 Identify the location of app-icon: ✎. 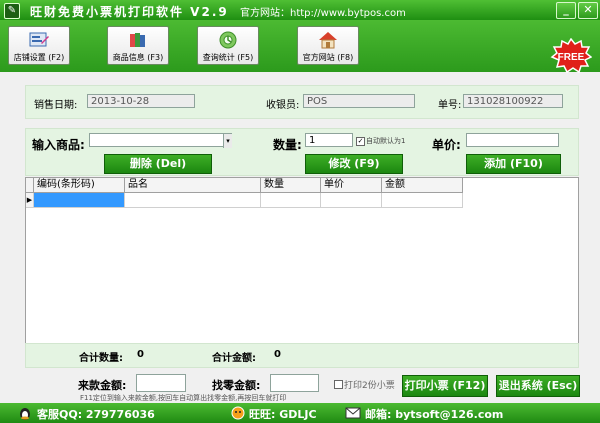
(12, 11).